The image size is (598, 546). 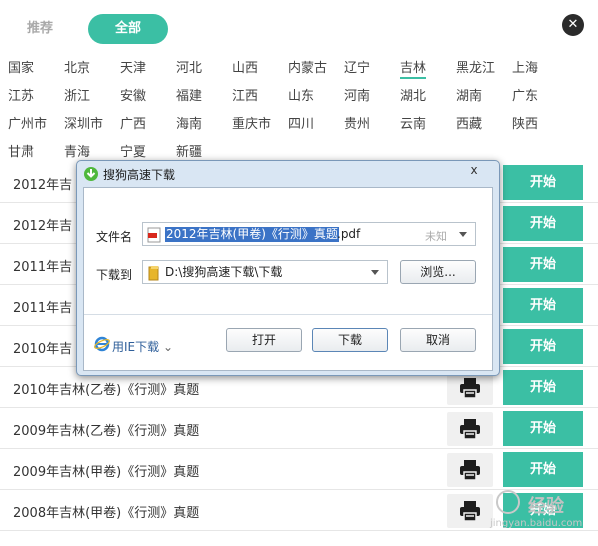 What do you see at coordinates (469, 122) in the screenshot?
I see `province-item: 西藏` at bounding box center [469, 122].